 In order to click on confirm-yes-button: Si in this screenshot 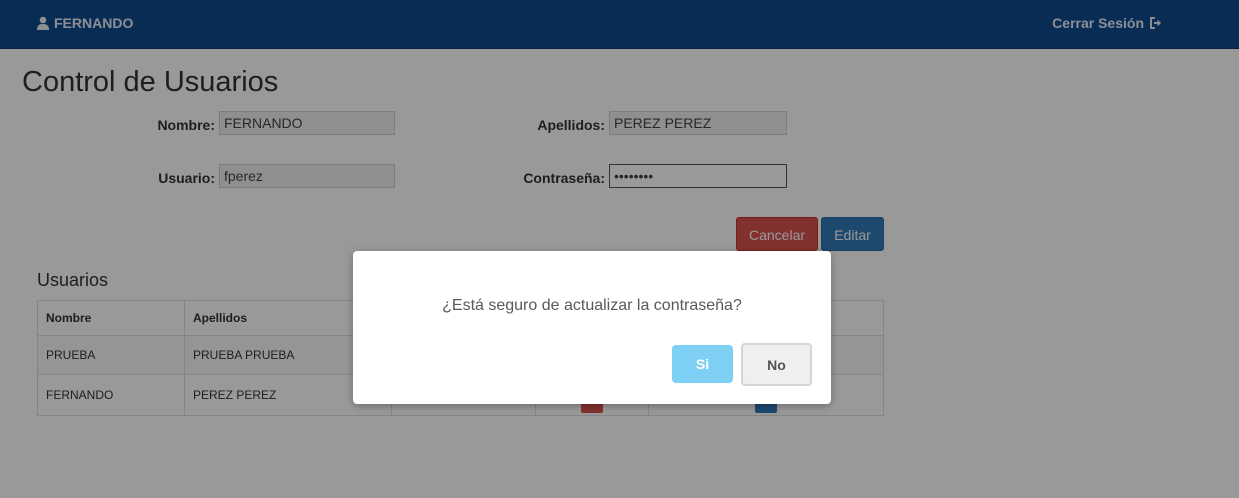, I will do `click(702, 364)`.